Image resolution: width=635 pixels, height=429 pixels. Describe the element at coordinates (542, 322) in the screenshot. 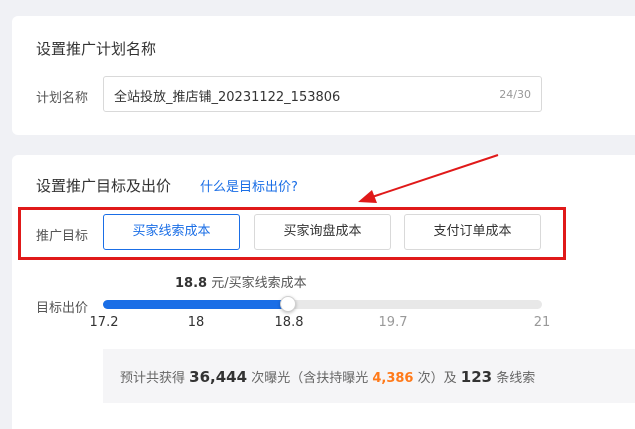

I see `slider-tick-4: 21` at that location.